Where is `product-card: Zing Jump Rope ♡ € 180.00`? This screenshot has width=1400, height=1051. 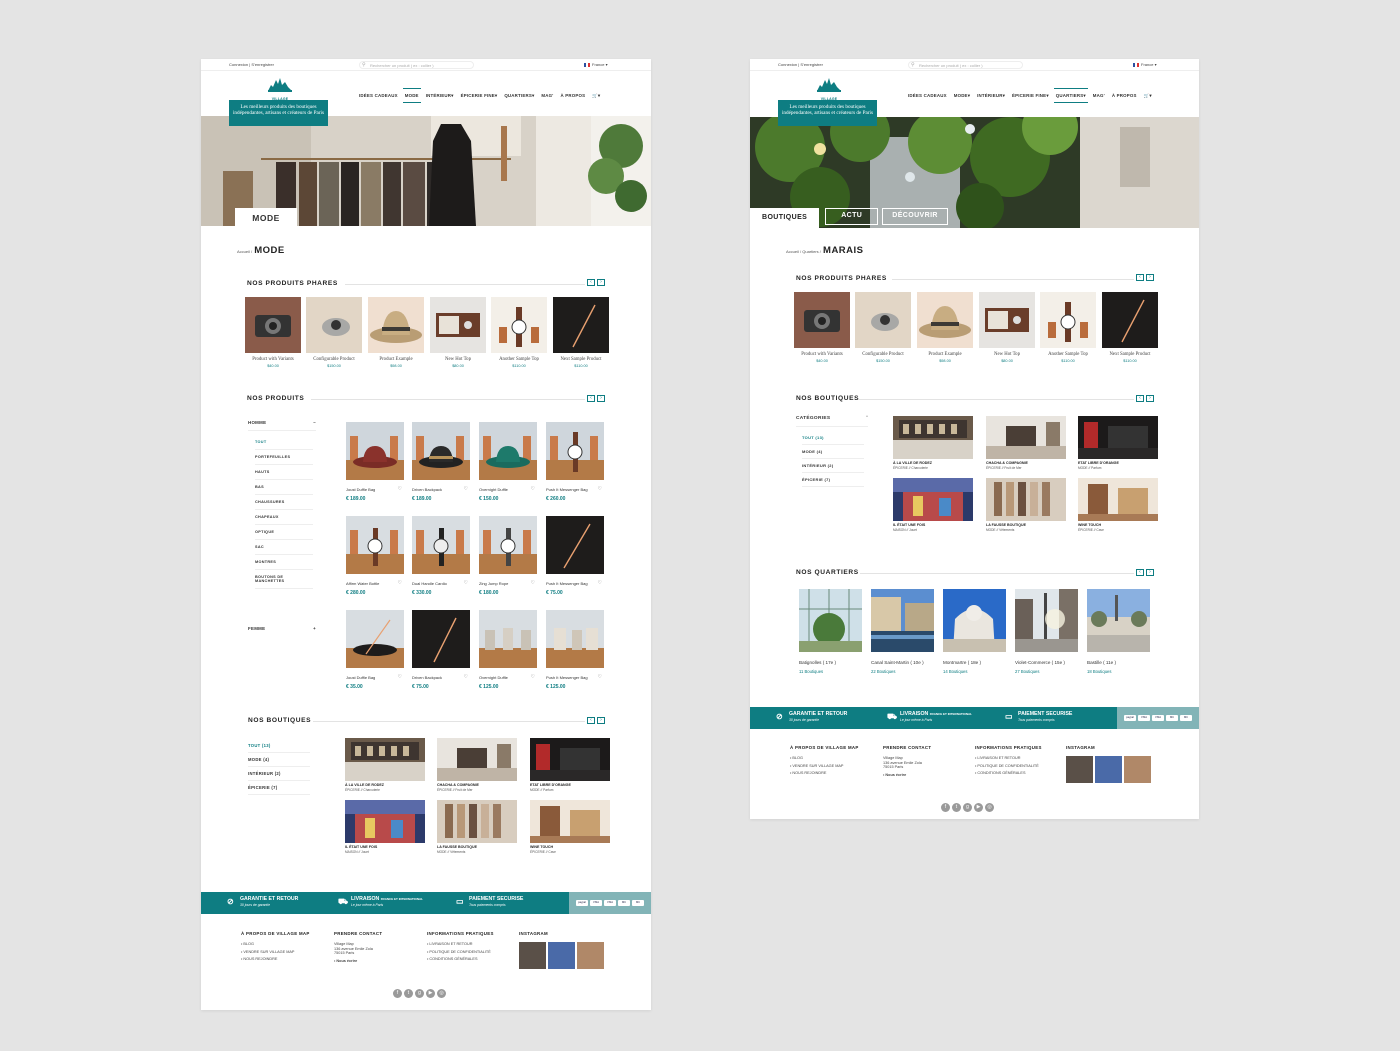
product-card: Zing Jump Rope ♡ € 180.00 is located at coordinates (508, 556).